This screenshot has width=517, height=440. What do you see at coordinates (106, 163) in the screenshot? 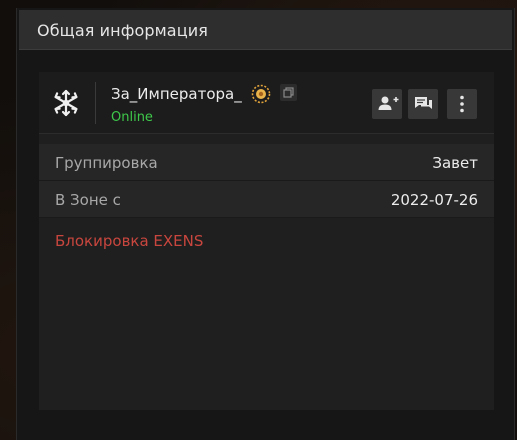
I see `faction-label: Группировка` at bounding box center [106, 163].